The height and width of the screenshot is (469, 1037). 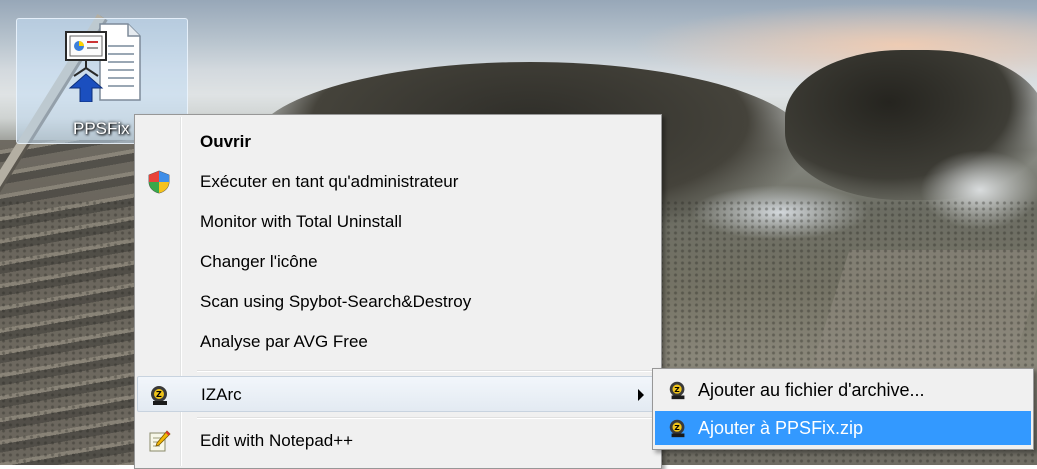 I want to click on powerpoint-show-document-icon, so click(x=103, y=62).